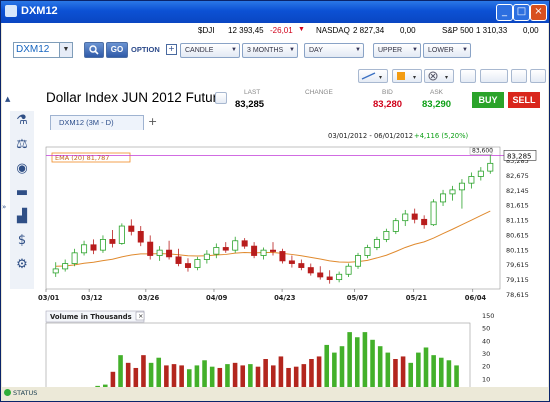  What do you see at coordinates (408, 30) in the screenshot?
I see `ticker-nasdaq-change: 0,00` at bounding box center [408, 30].